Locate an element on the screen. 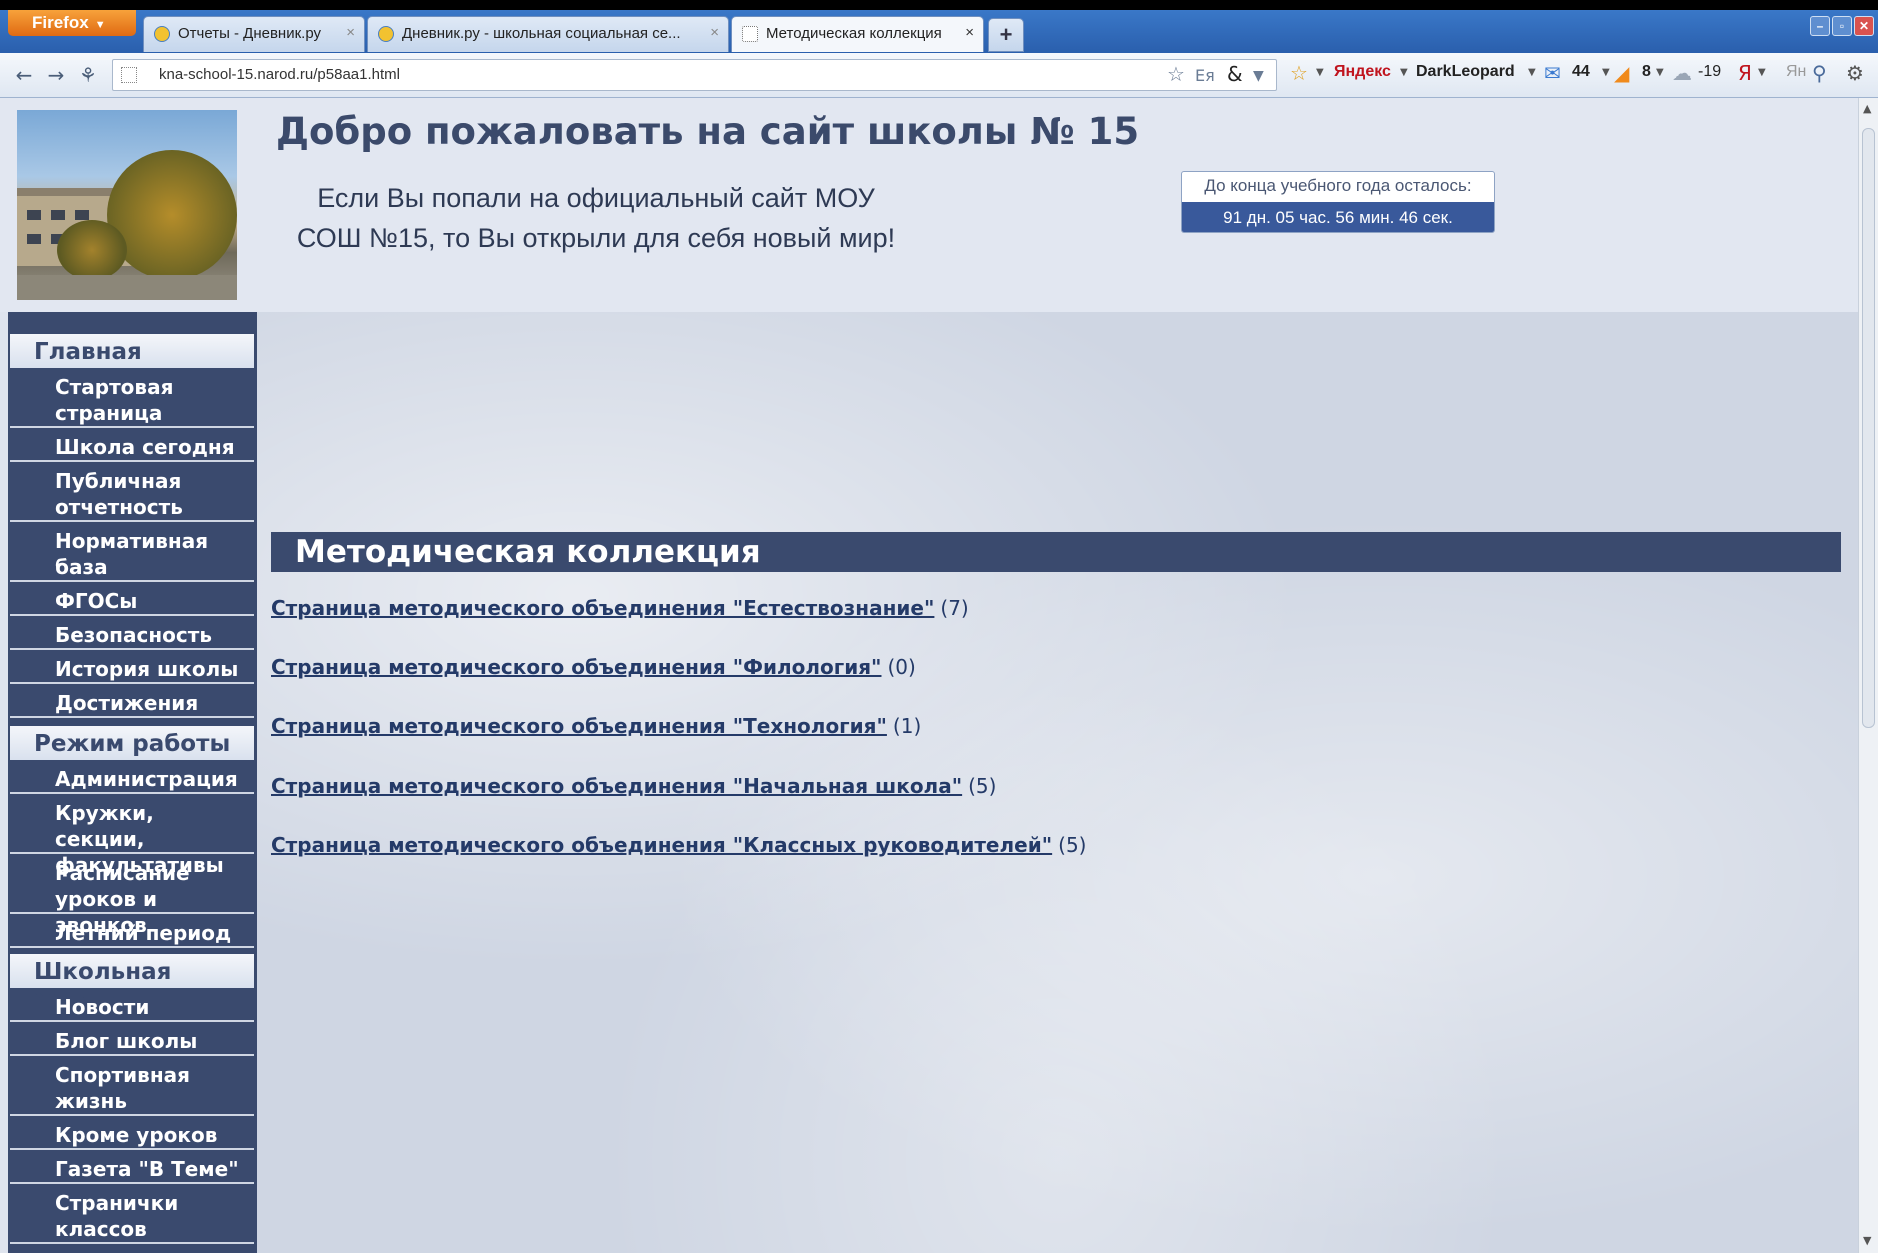  tab-methodical-collection: Методическая коллекция × is located at coordinates (857, 34).